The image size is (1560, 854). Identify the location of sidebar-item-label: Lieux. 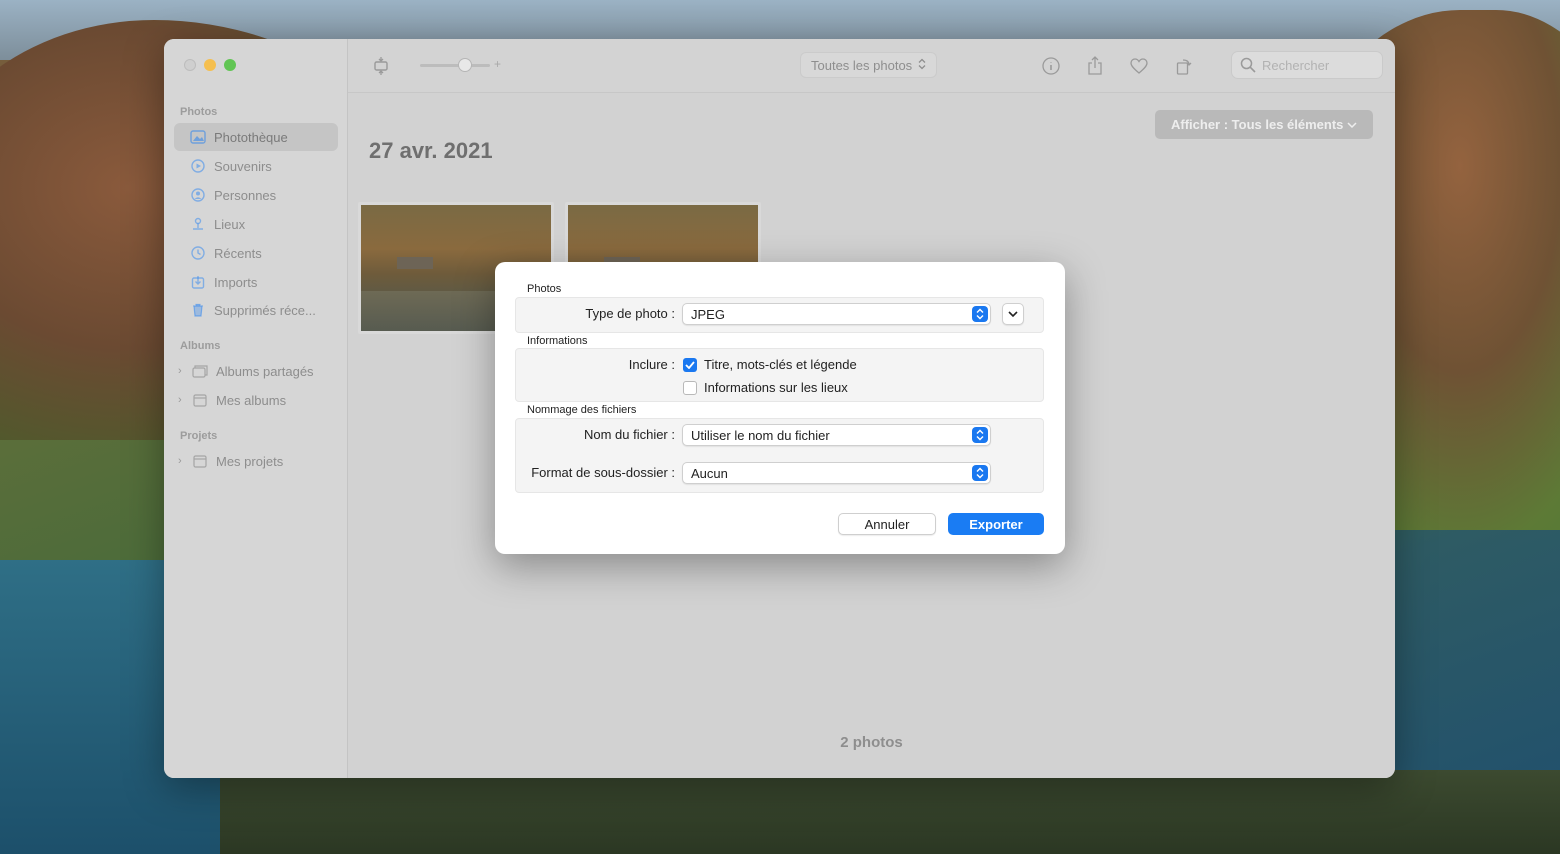
(230, 224).